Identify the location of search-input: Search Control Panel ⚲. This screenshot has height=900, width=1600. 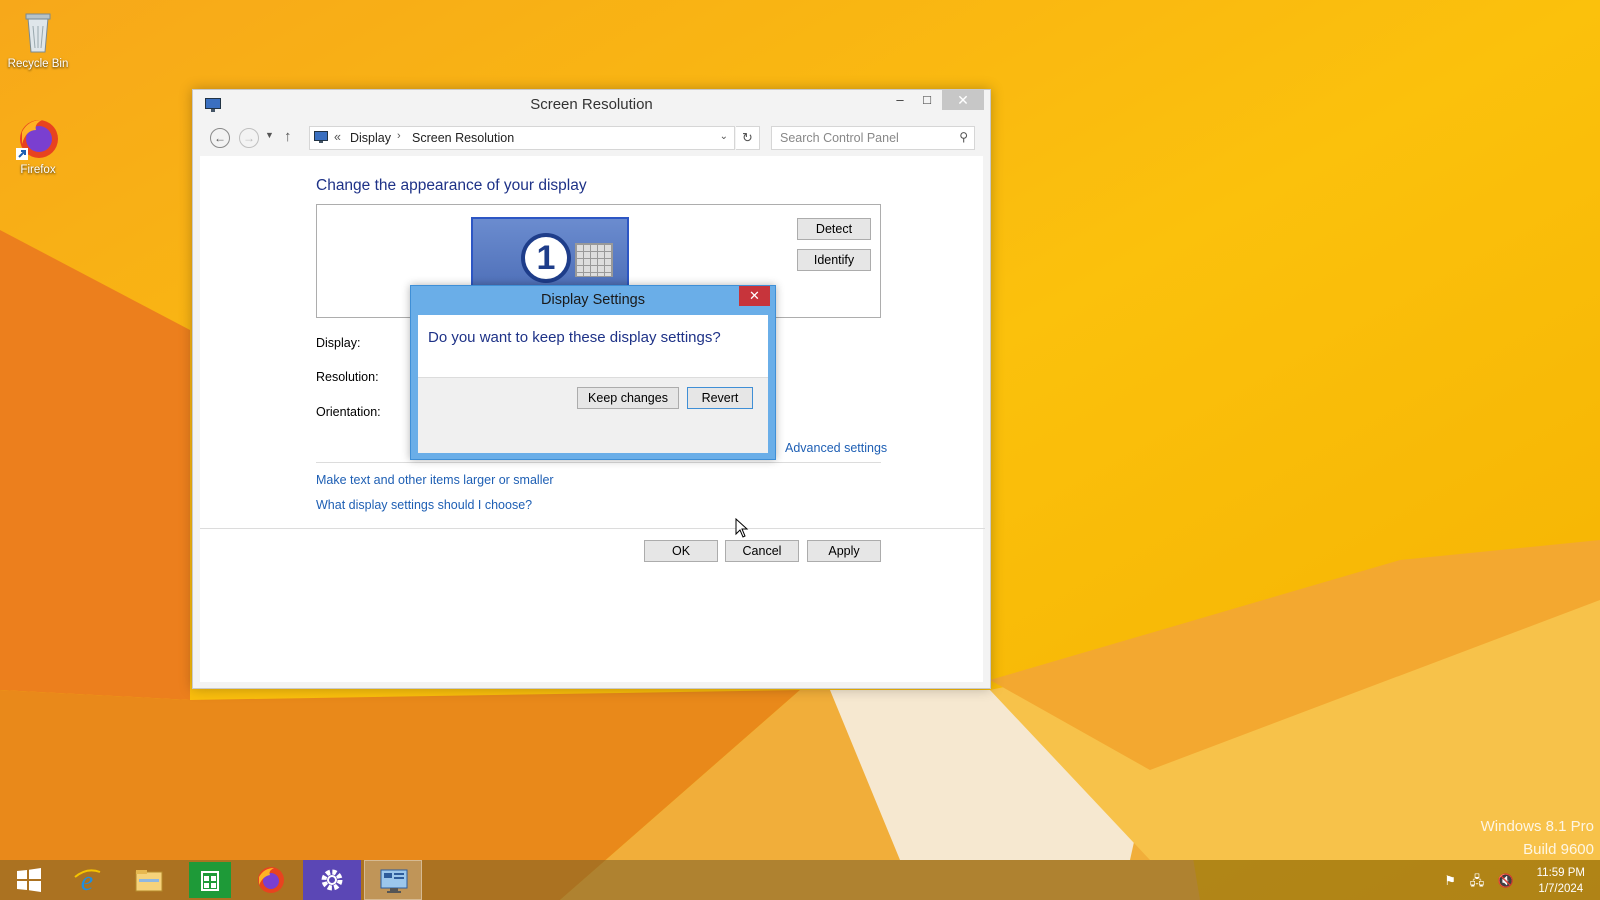
(873, 138).